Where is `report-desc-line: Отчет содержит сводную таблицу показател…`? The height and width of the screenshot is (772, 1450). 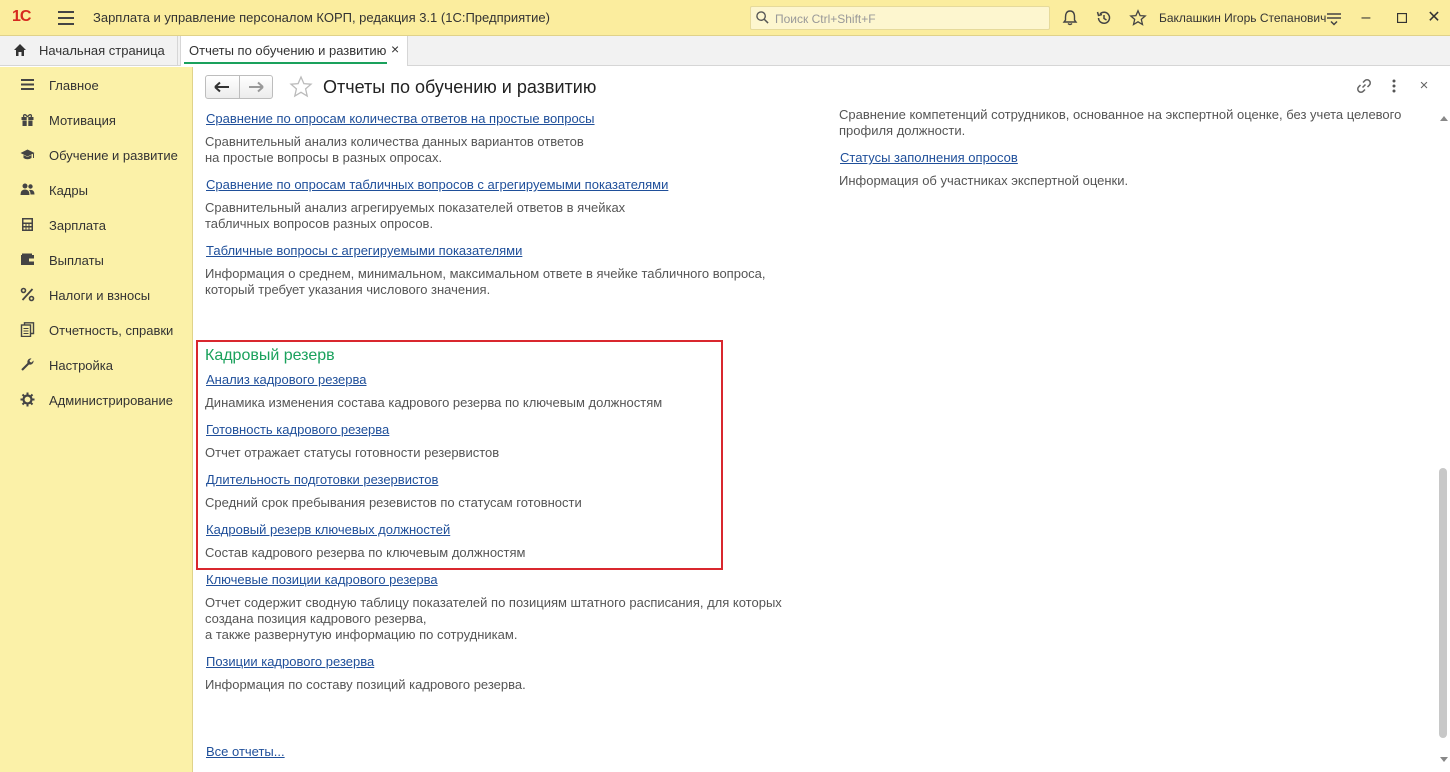
report-desc-line: Отчет содержит сводную таблицу показател… is located at coordinates (493, 602).